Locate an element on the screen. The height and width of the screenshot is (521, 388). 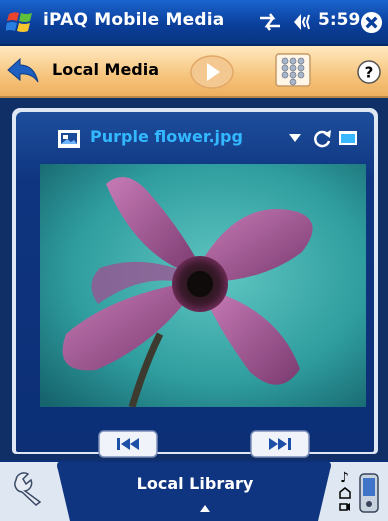
tools-icon is located at coordinates (28, 488).